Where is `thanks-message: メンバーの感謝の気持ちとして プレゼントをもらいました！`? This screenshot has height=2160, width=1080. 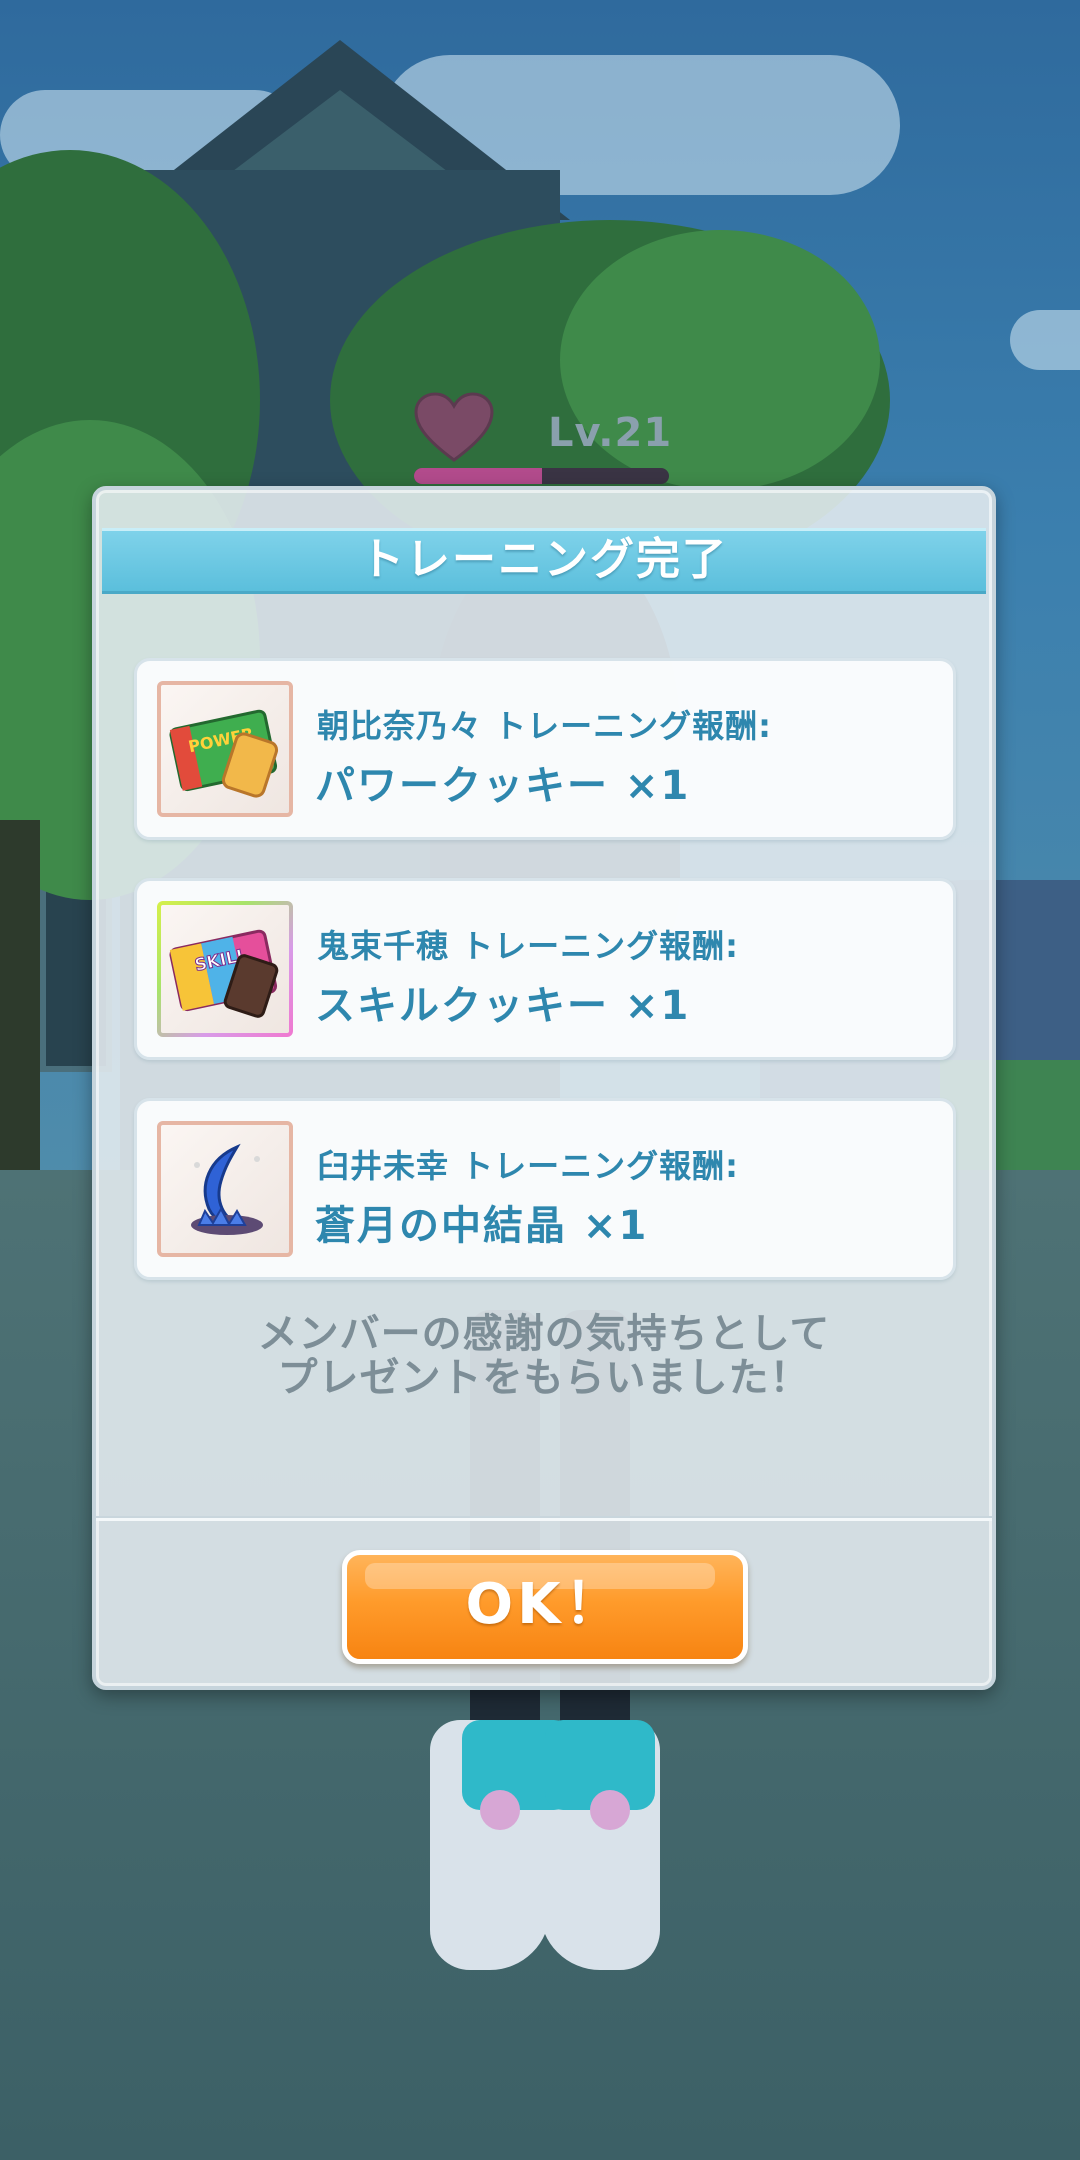 thanks-message: メンバーの感謝の気持ちとして プレゼントをもらいました！ is located at coordinates (544, 1356).